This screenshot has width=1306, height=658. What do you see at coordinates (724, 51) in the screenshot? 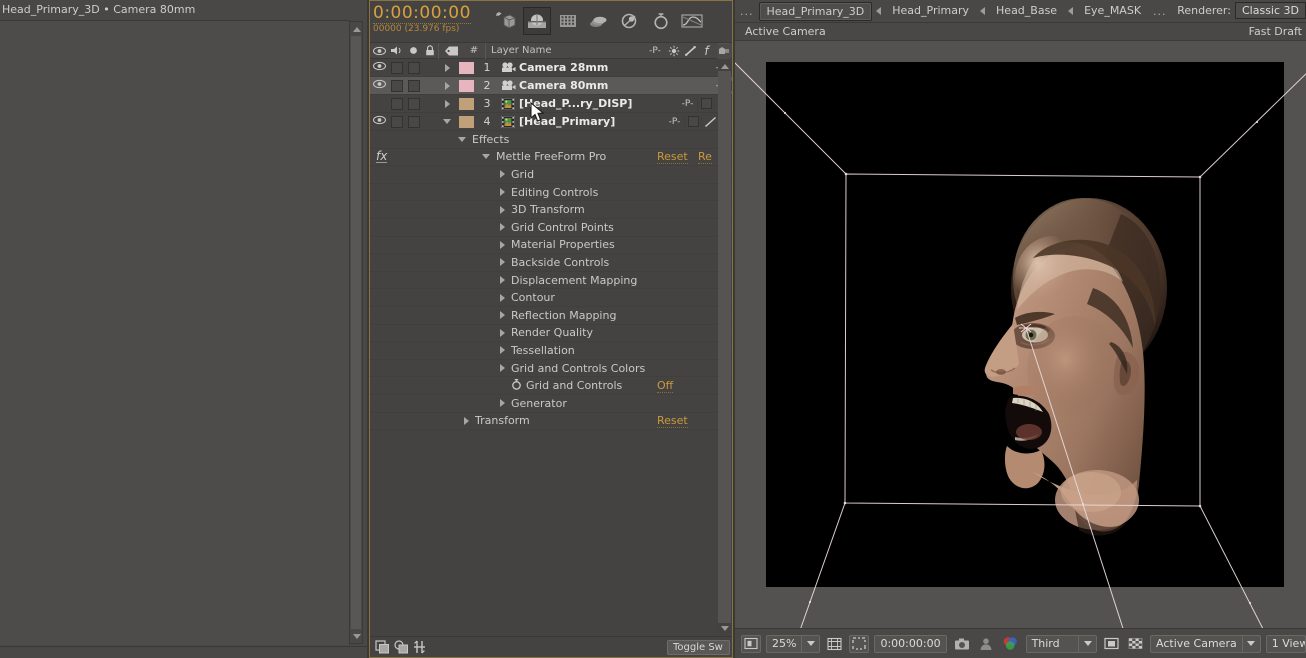
I see `comp-mini-flowchart-icon` at bounding box center [724, 51].